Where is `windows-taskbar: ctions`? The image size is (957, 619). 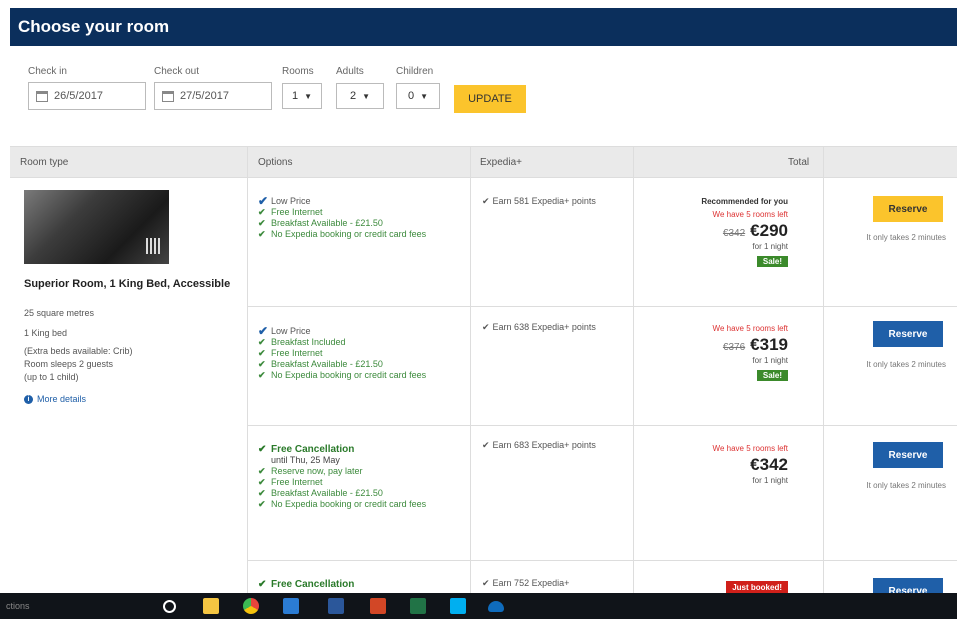
windows-taskbar: ctions is located at coordinates (478, 606).